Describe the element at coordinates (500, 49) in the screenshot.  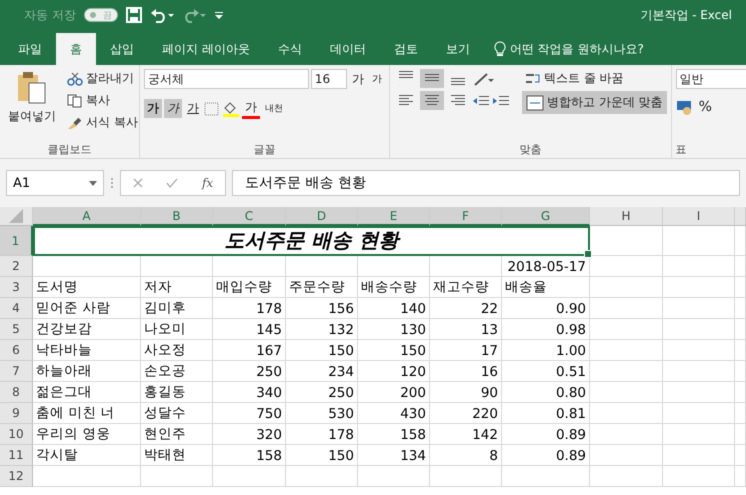
I see `lightbulb-icon` at that location.